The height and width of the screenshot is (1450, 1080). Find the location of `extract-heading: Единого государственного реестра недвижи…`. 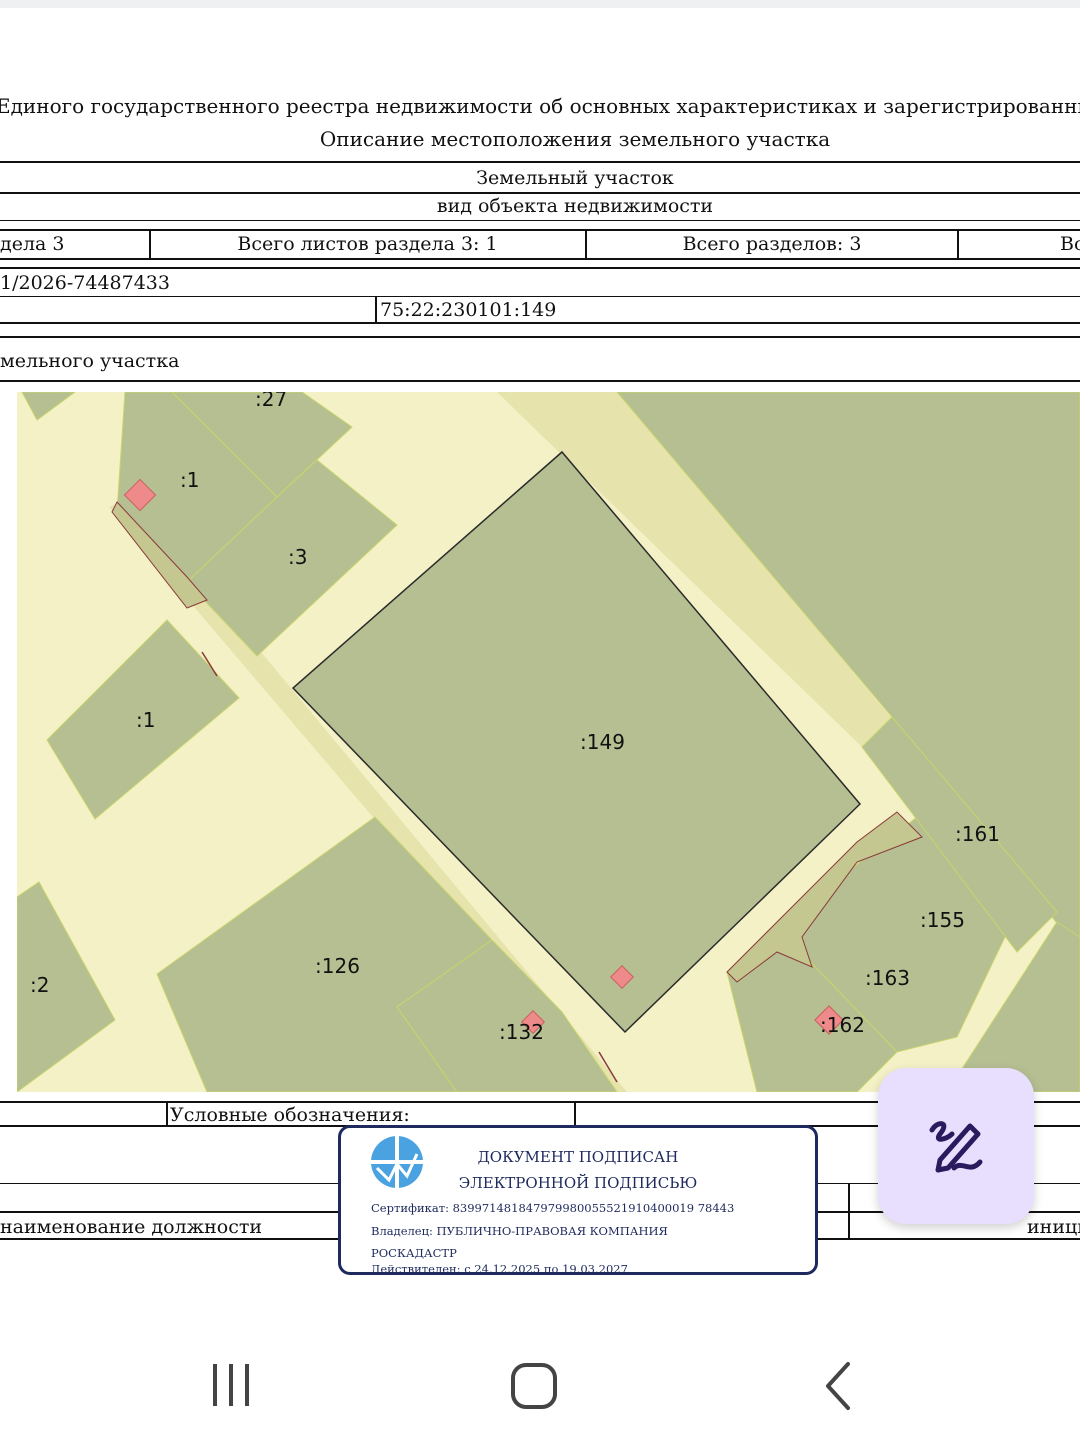

extract-heading: Единого государственного реестра недвижи… is located at coordinates (540, 106).